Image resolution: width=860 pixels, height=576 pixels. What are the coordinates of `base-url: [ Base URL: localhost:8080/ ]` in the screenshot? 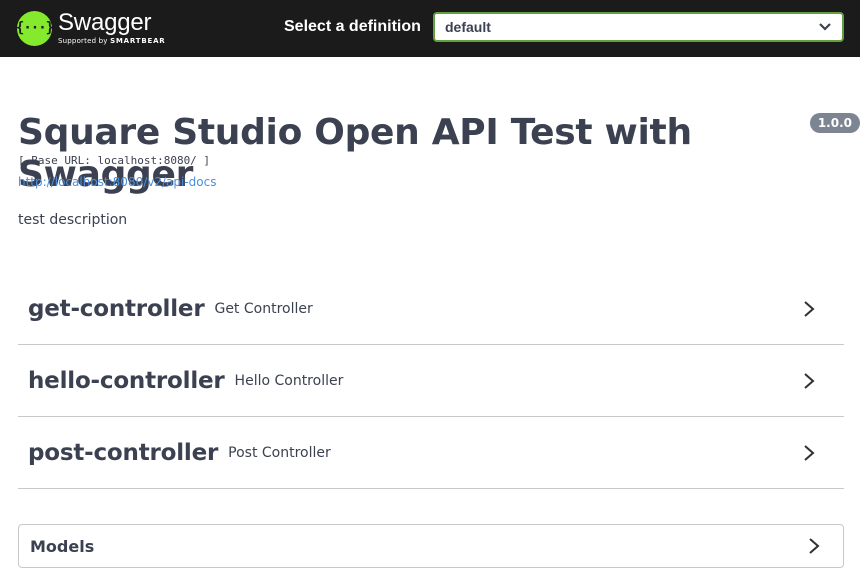 It's located at (114, 160).